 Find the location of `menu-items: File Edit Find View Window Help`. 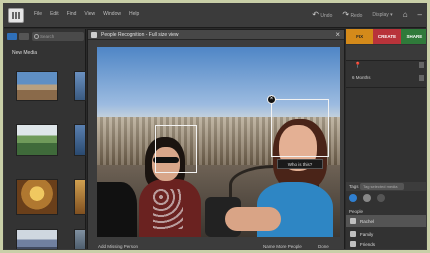

menu-items: File Edit Find View Window Help is located at coordinates (86, 14).